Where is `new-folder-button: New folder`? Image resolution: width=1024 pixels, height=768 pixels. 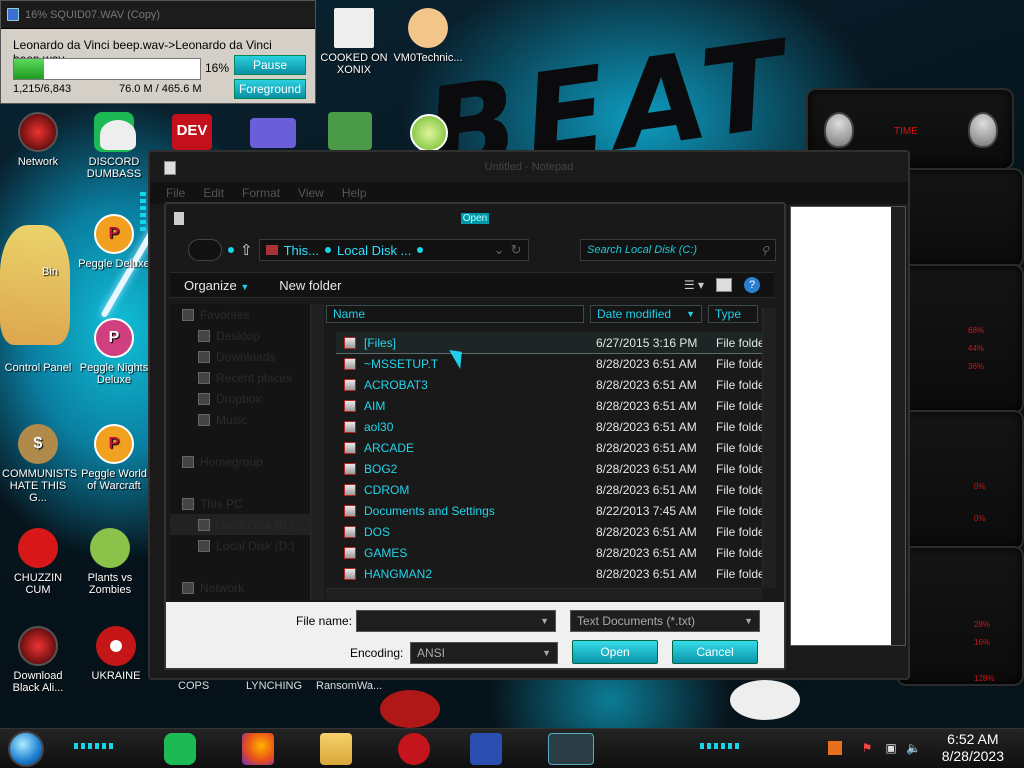
new-folder-button: New folder is located at coordinates (310, 285).